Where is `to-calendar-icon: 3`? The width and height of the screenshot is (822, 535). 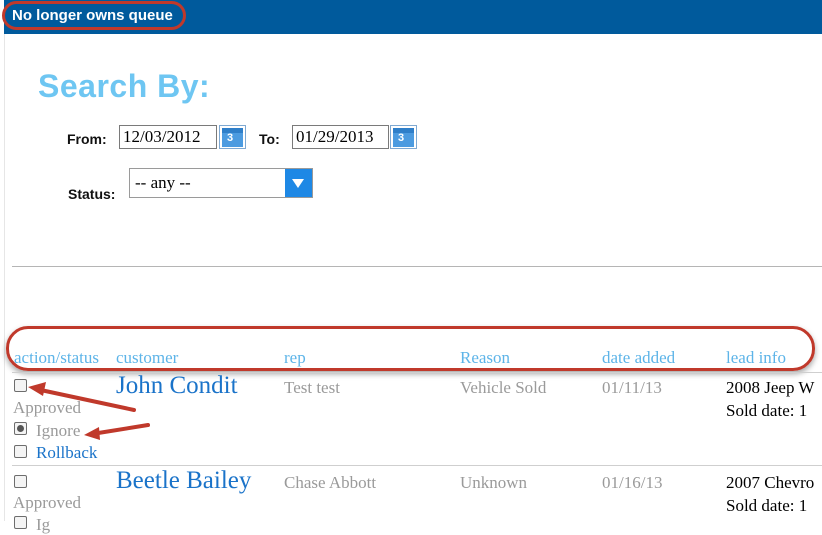 to-calendar-icon: 3 is located at coordinates (403, 137).